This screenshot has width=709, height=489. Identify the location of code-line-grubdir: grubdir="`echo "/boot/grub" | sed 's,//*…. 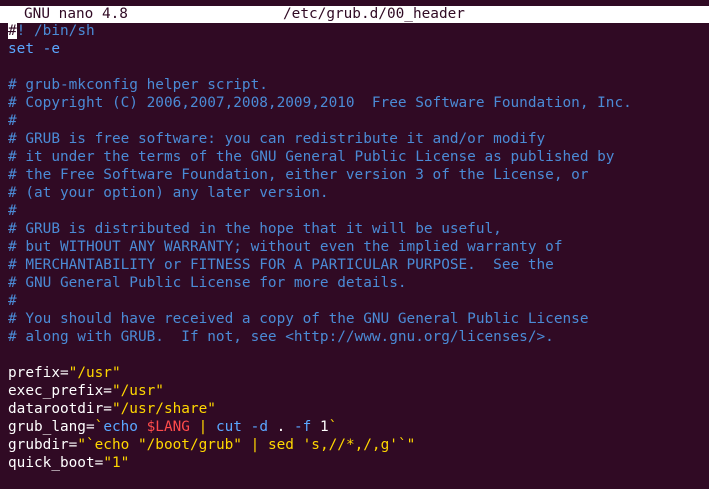
(358, 445).